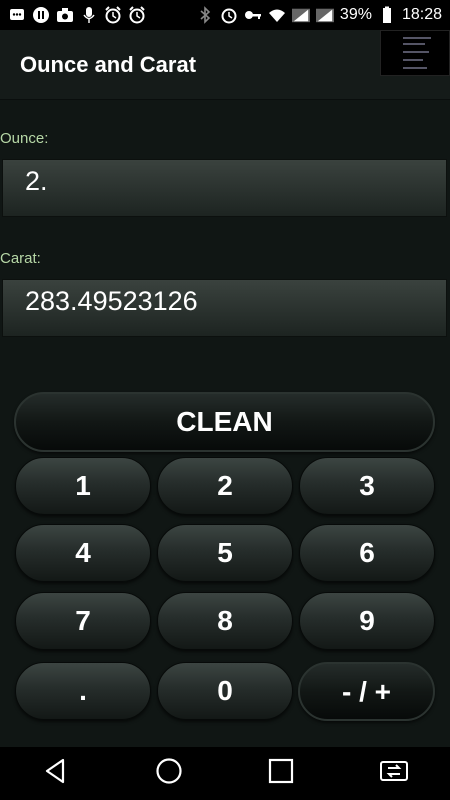 The height and width of the screenshot is (800, 450). What do you see at coordinates (394, 773) in the screenshot?
I see `switch-sim-icon` at bounding box center [394, 773].